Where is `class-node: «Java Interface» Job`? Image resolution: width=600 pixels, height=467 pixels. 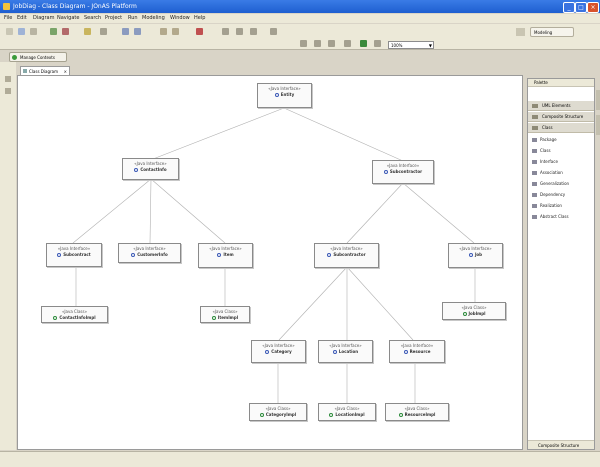
class-node: «Java Interface» Job is located at coordinates (475, 255).